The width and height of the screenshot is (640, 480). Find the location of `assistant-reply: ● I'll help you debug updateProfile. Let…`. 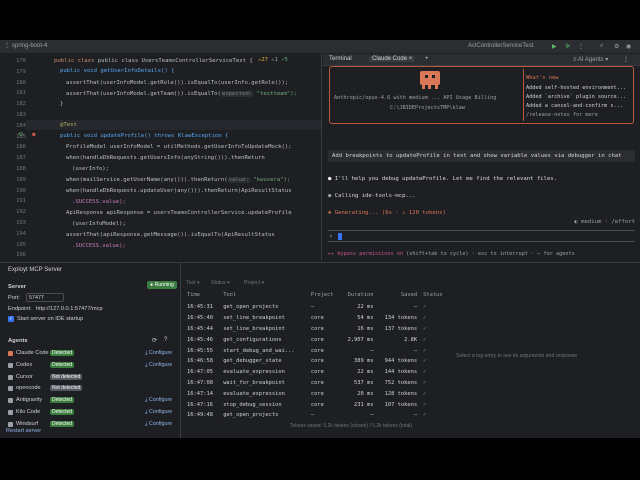

assistant-reply: ● I'll help you debug updateProfile. Let… is located at coordinates (443, 179).